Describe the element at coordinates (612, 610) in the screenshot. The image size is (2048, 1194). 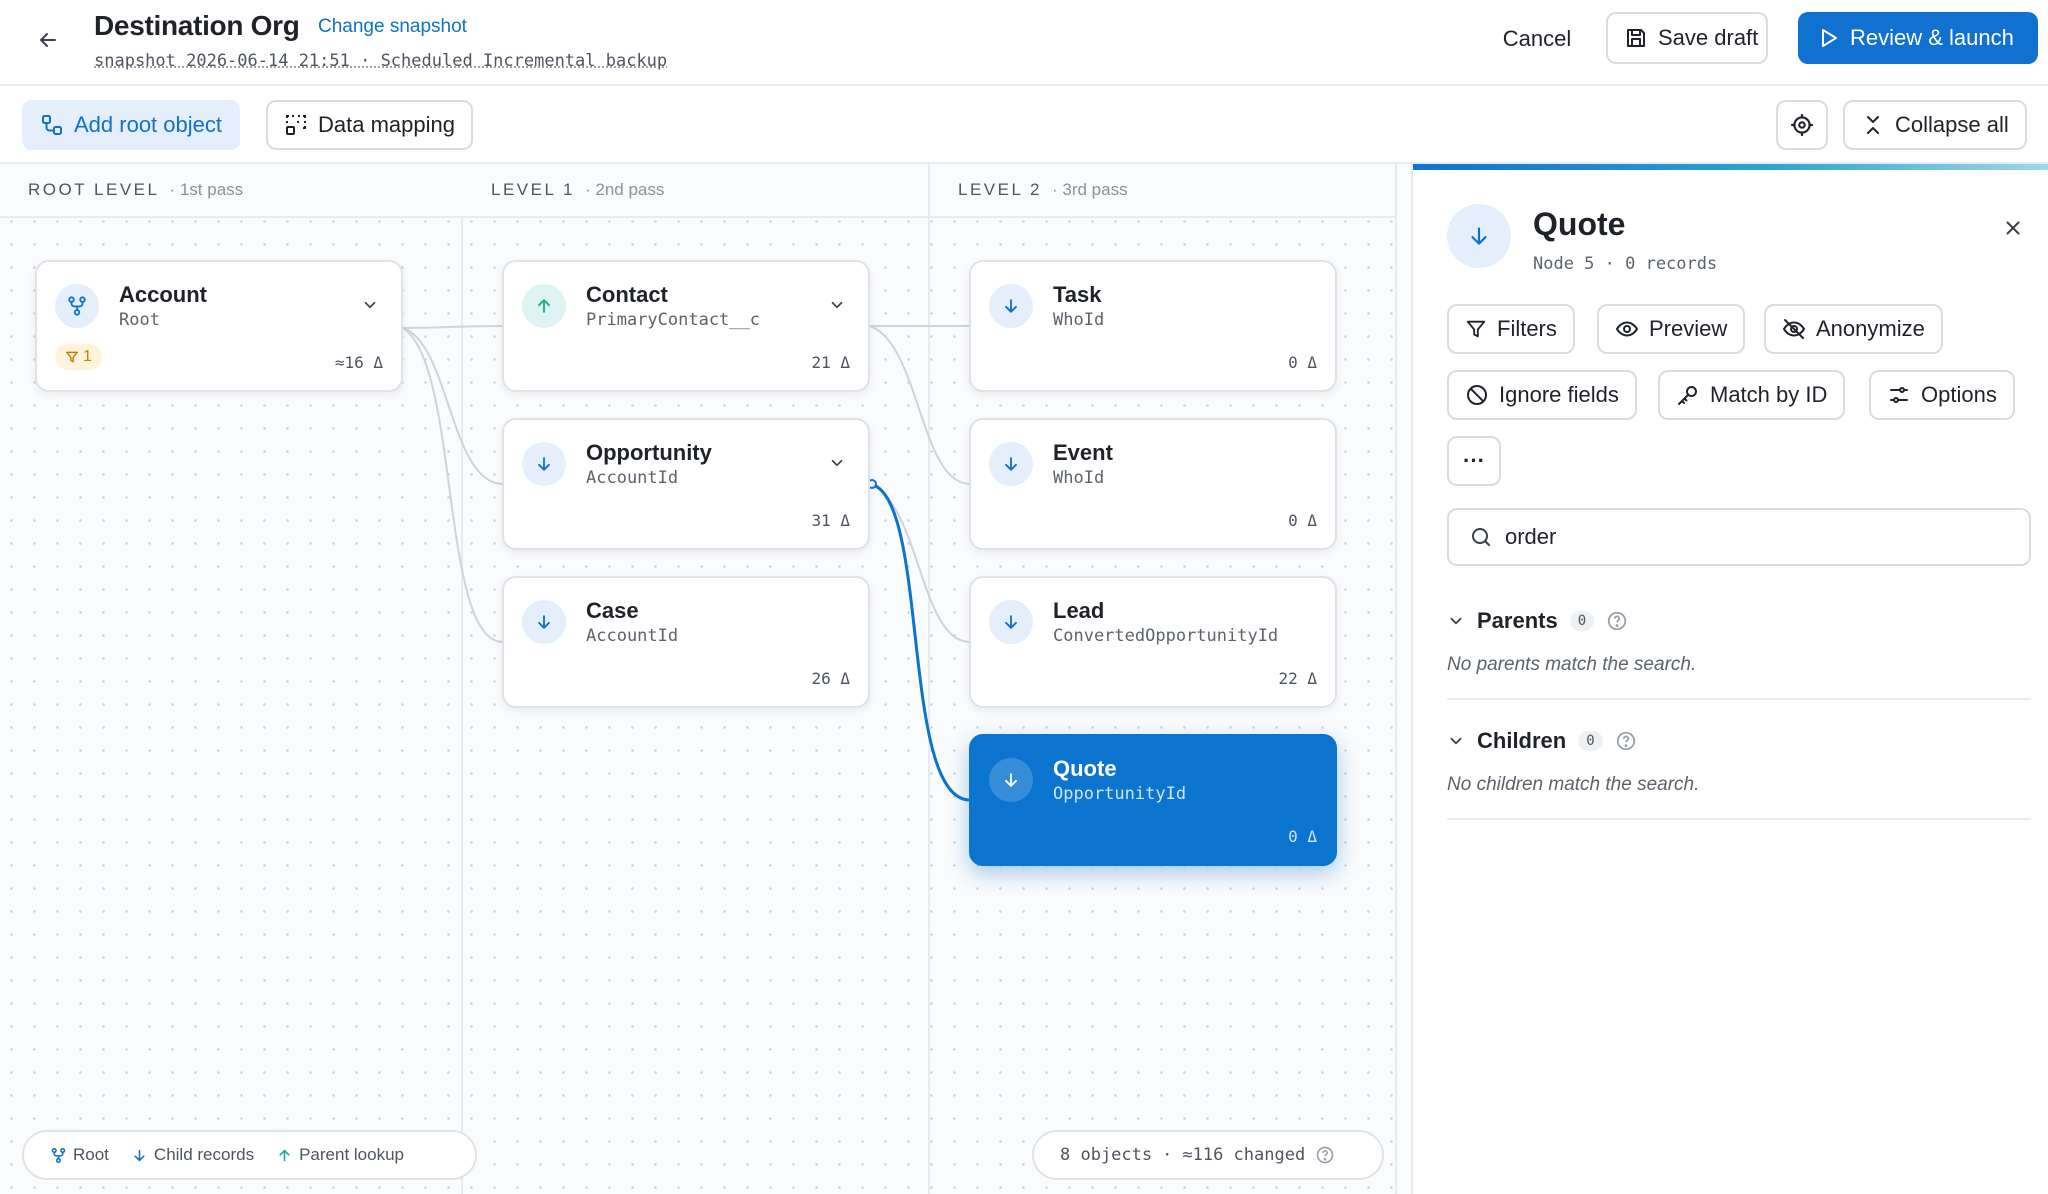
I see `node-name: Case` at that location.